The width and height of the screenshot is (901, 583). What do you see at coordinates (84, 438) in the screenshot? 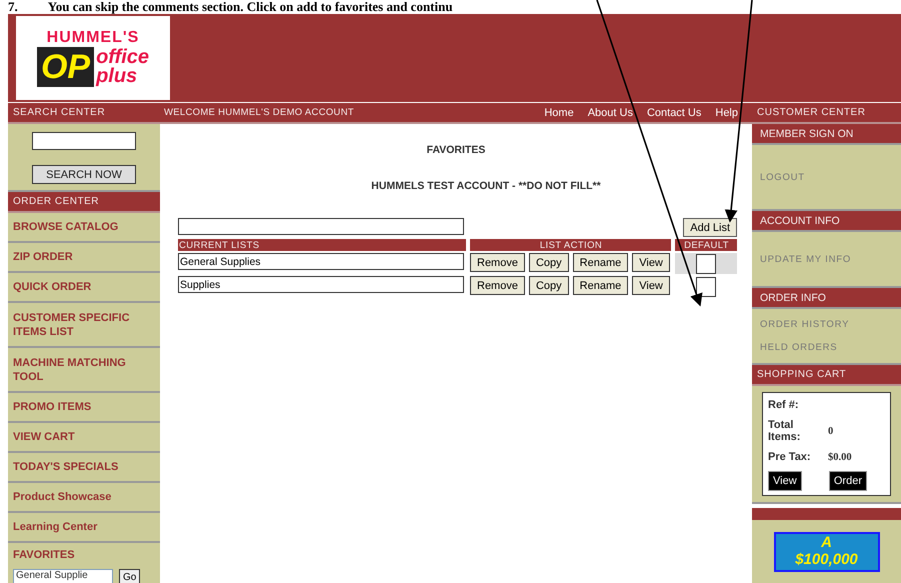
I see `menu-link: VIEW CART` at bounding box center [84, 438].